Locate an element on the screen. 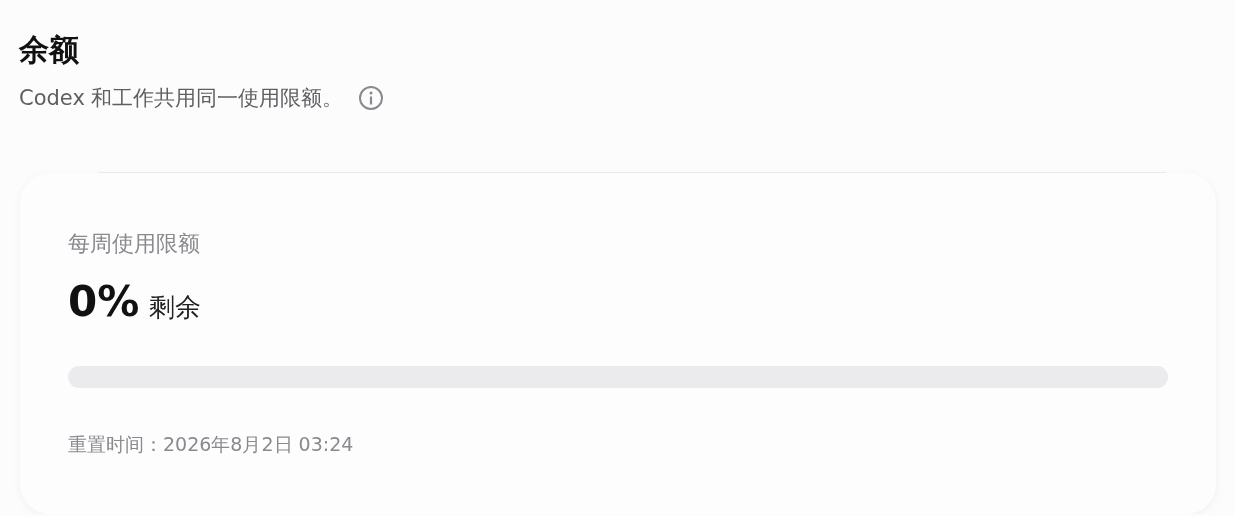 This screenshot has width=1234, height=516. percent-value: 0% is located at coordinates (104, 301).